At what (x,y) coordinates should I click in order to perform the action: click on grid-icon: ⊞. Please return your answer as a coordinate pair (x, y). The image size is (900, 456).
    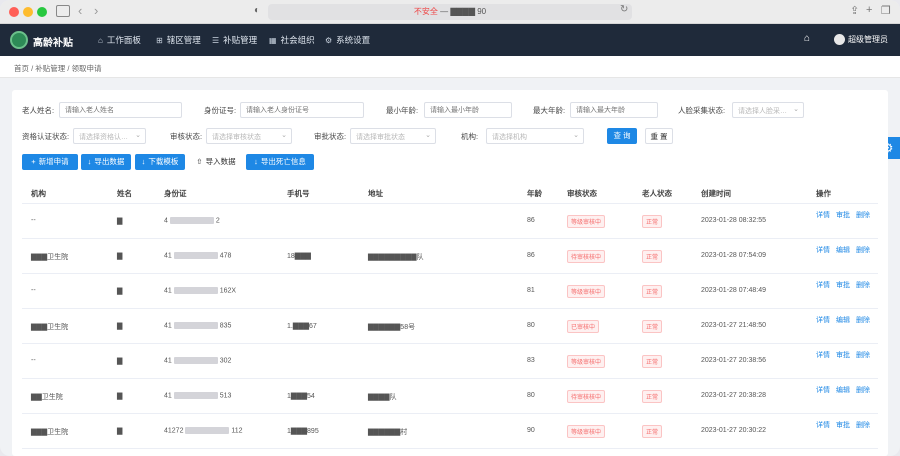
    Looking at the image, I should click on (159, 40).